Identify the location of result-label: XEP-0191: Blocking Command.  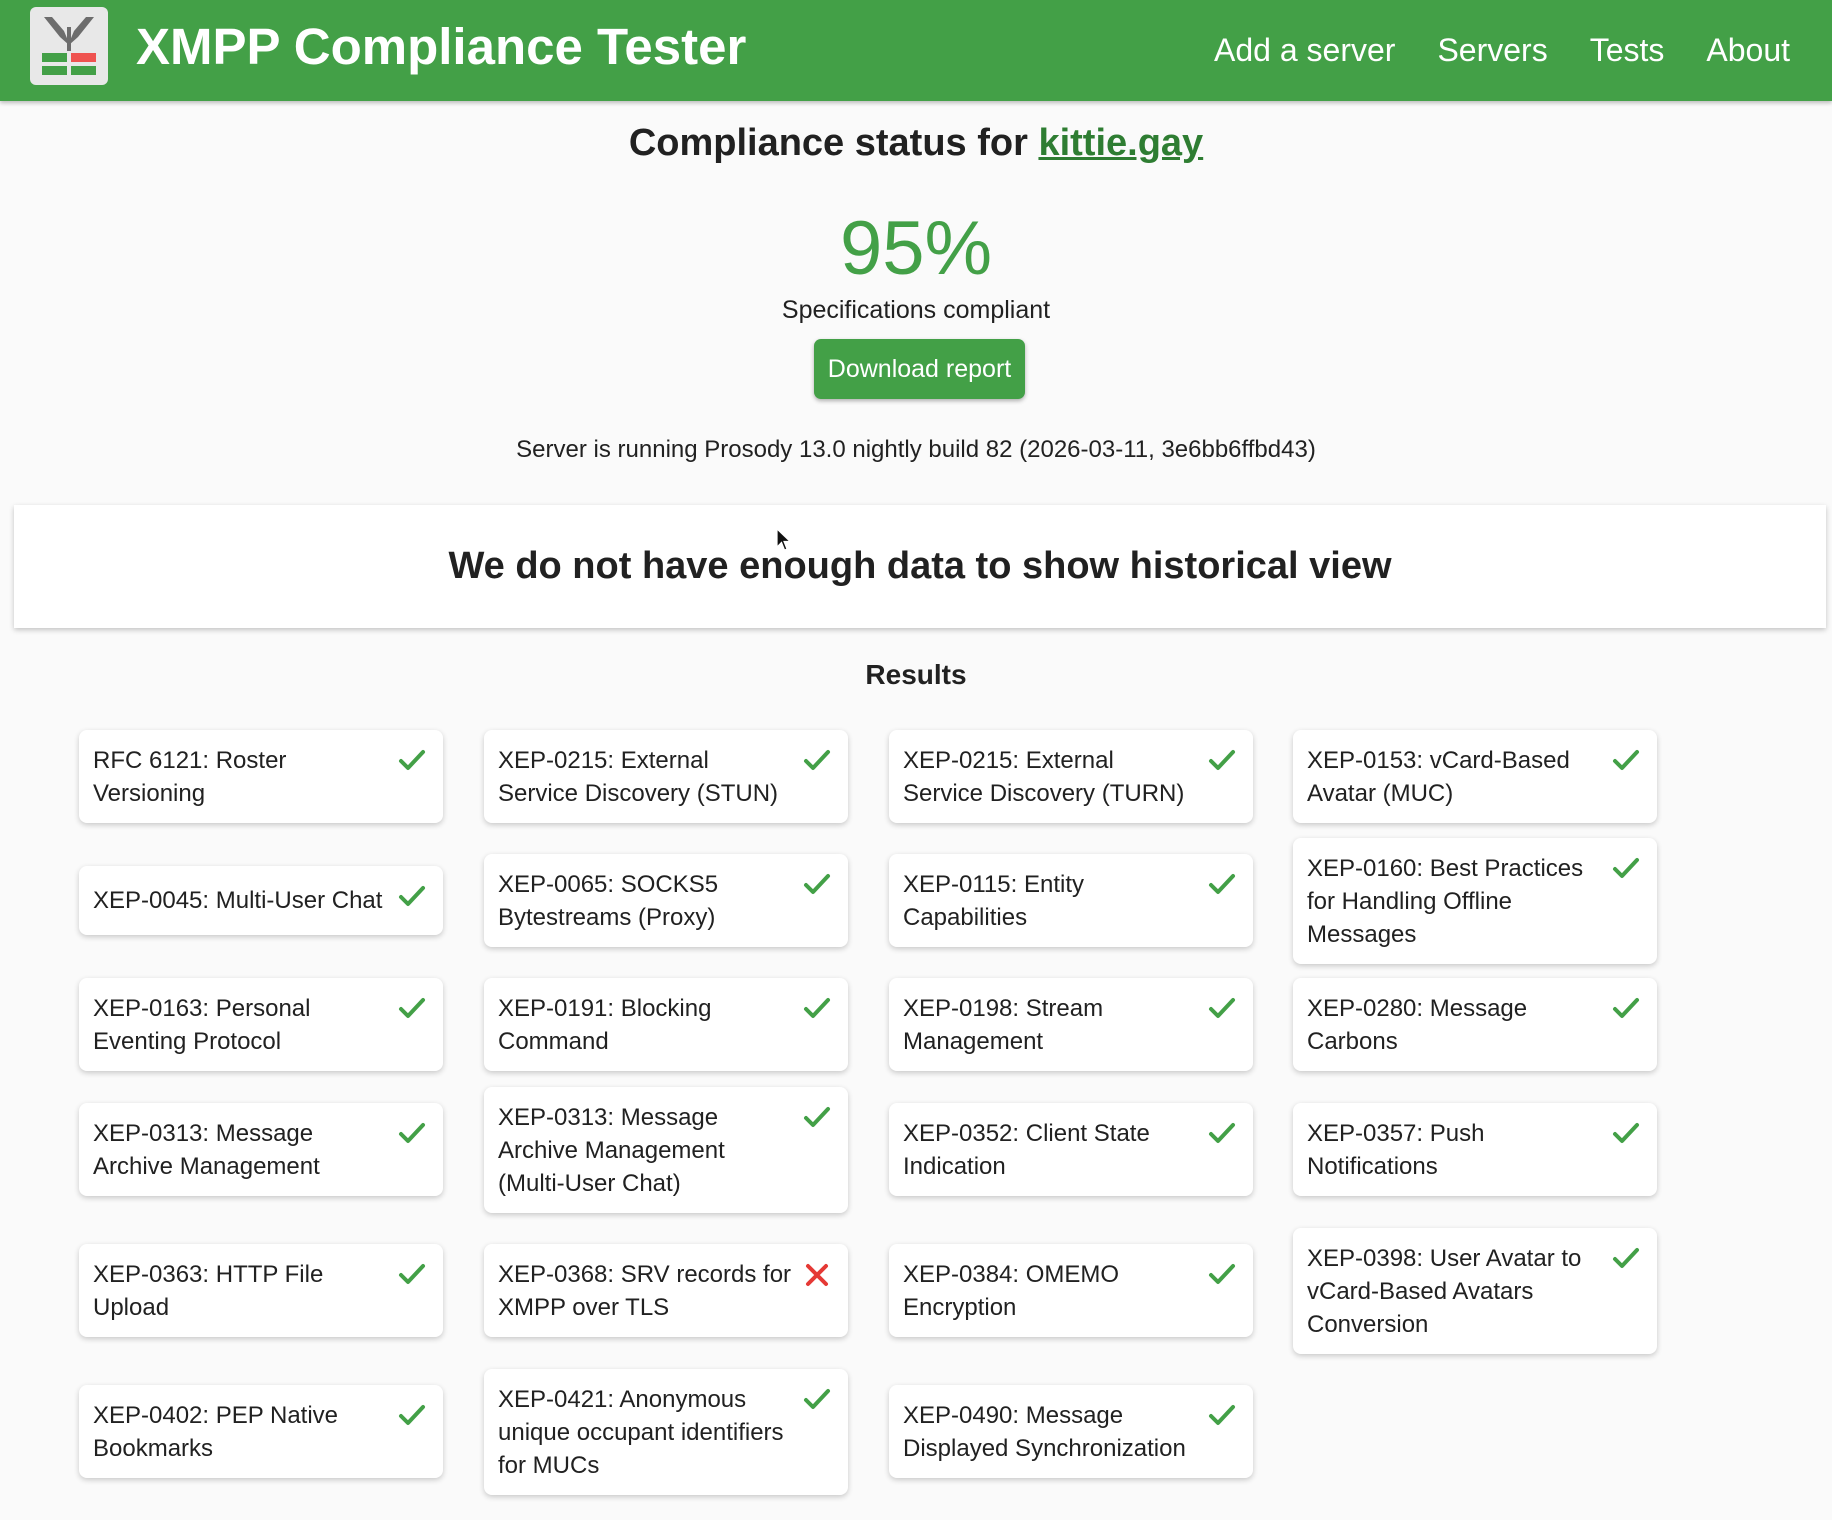
(605, 1024).